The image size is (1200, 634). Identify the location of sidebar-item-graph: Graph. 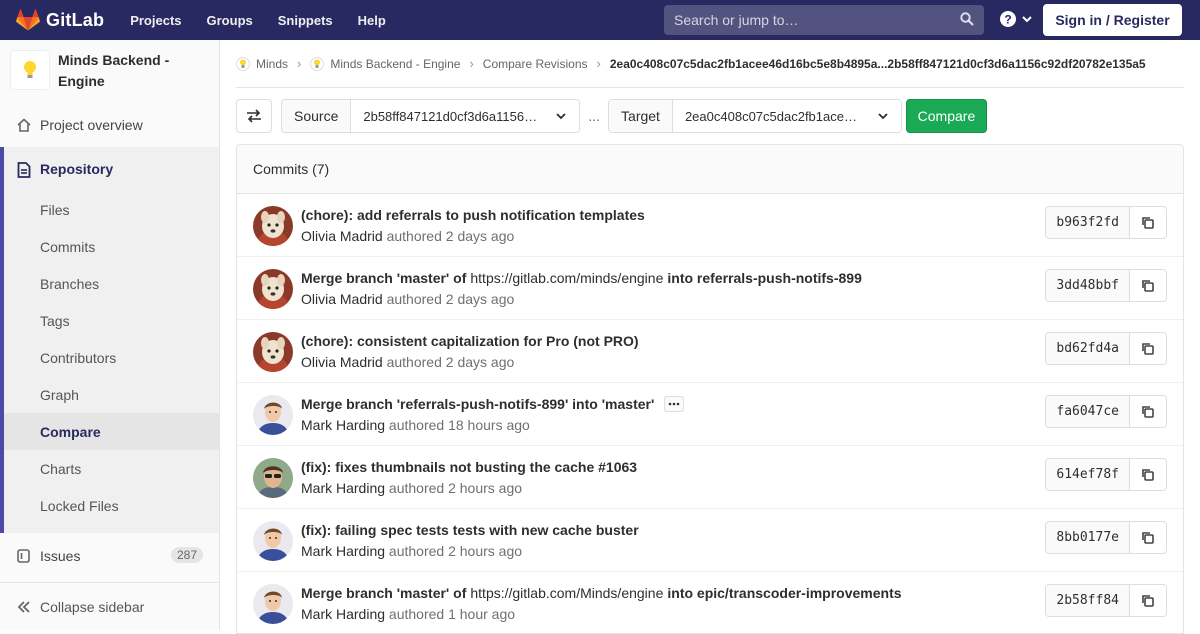
(111, 394).